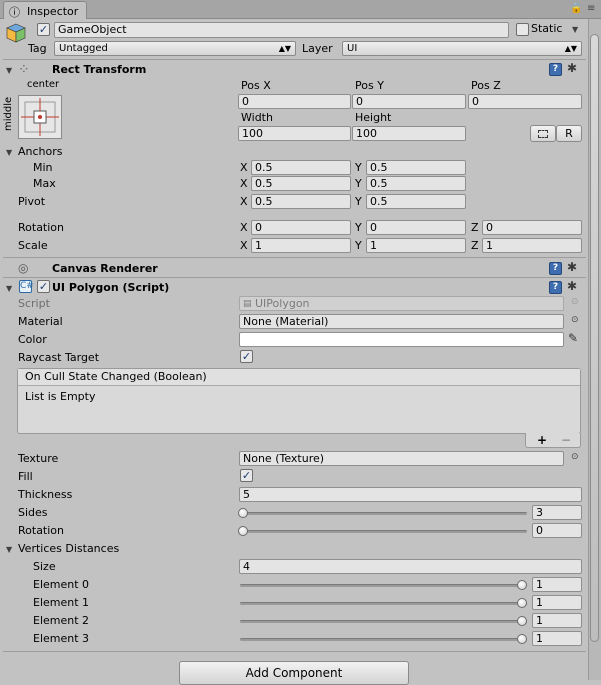  I want to click on static-dropdown-icon: ▼, so click(575, 29).